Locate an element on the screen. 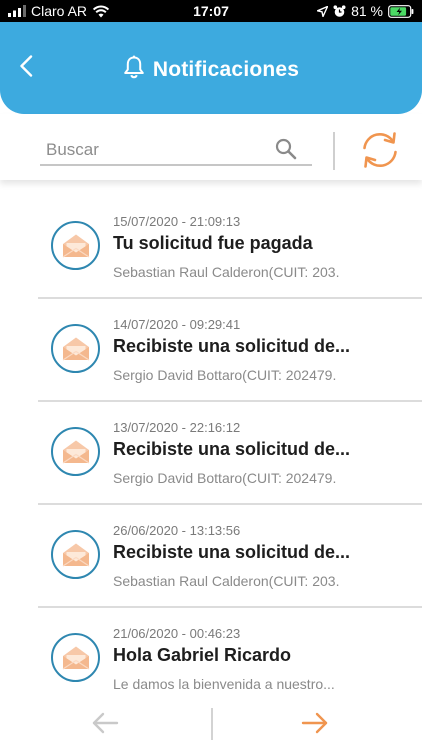 This screenshot has height=750, width=422. notification-date: 26/06/2020 - 13:13:56 is located at coordinates (177, 530).